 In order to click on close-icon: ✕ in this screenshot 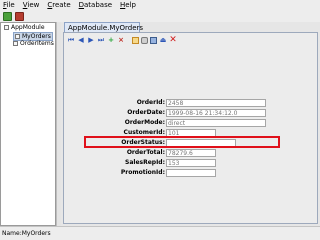, I will do `click(173, 40)`.